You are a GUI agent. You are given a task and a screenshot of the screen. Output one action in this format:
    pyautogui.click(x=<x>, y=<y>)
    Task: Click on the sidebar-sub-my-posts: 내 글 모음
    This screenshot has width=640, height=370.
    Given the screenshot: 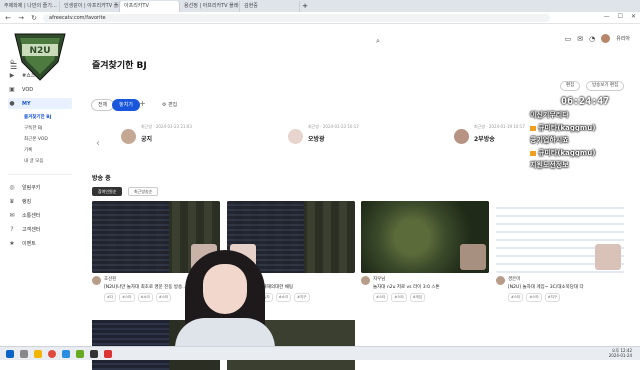 What is the action you would take?
    pyautogui.click(x=33, y=161)
    